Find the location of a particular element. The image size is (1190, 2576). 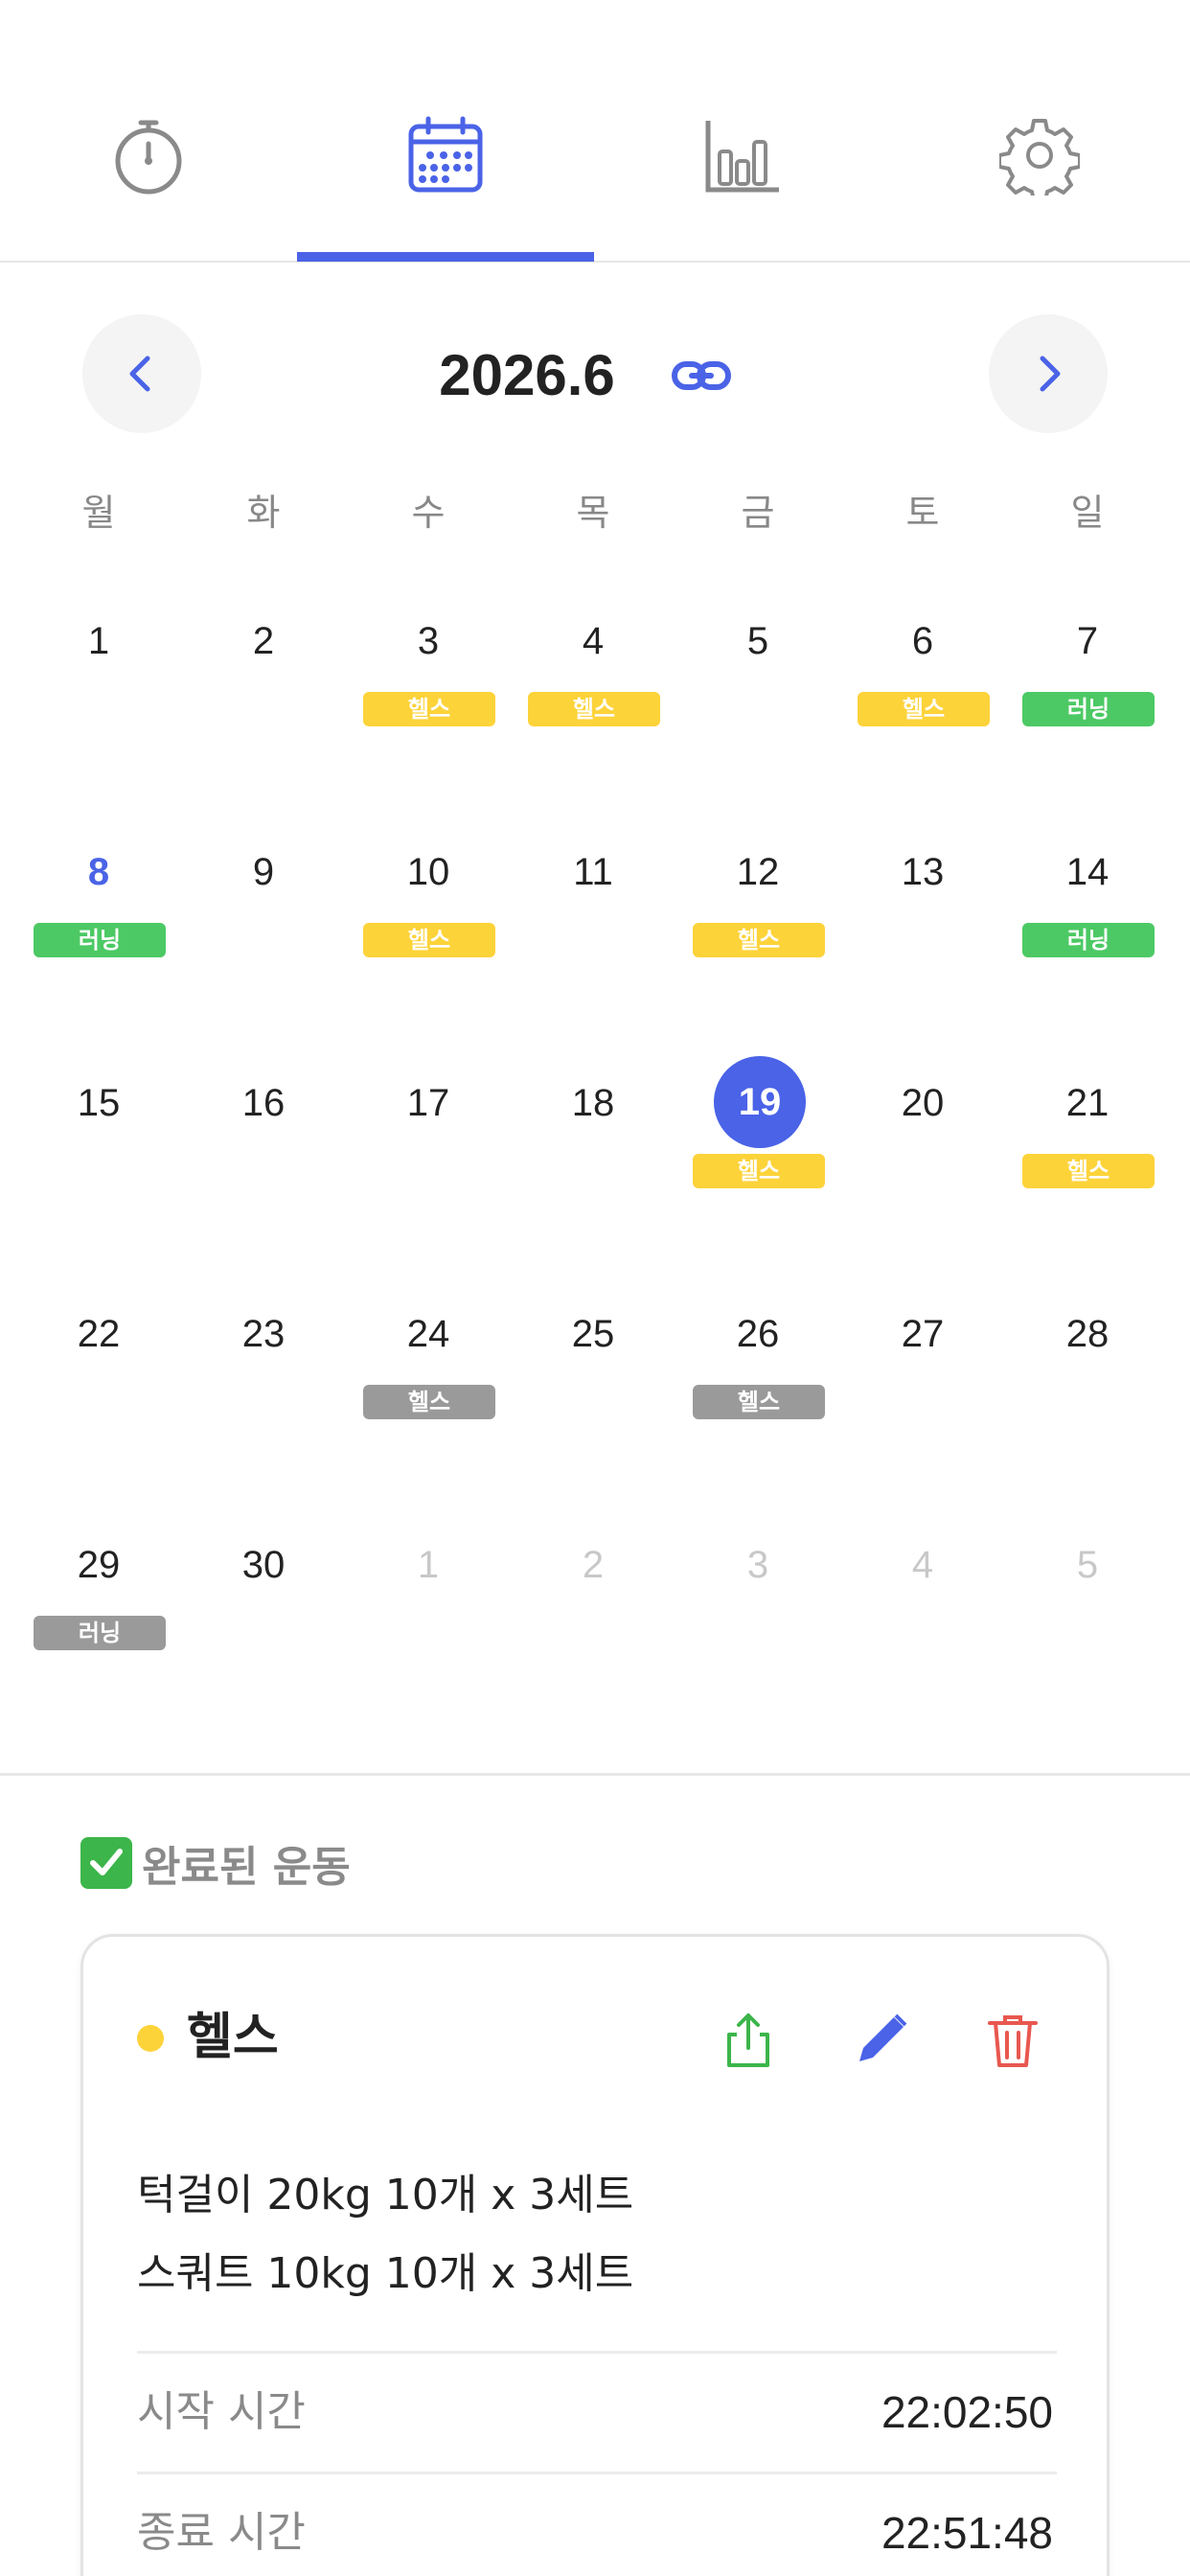

weekday-label: 화 is located at coordinates (264, 513).